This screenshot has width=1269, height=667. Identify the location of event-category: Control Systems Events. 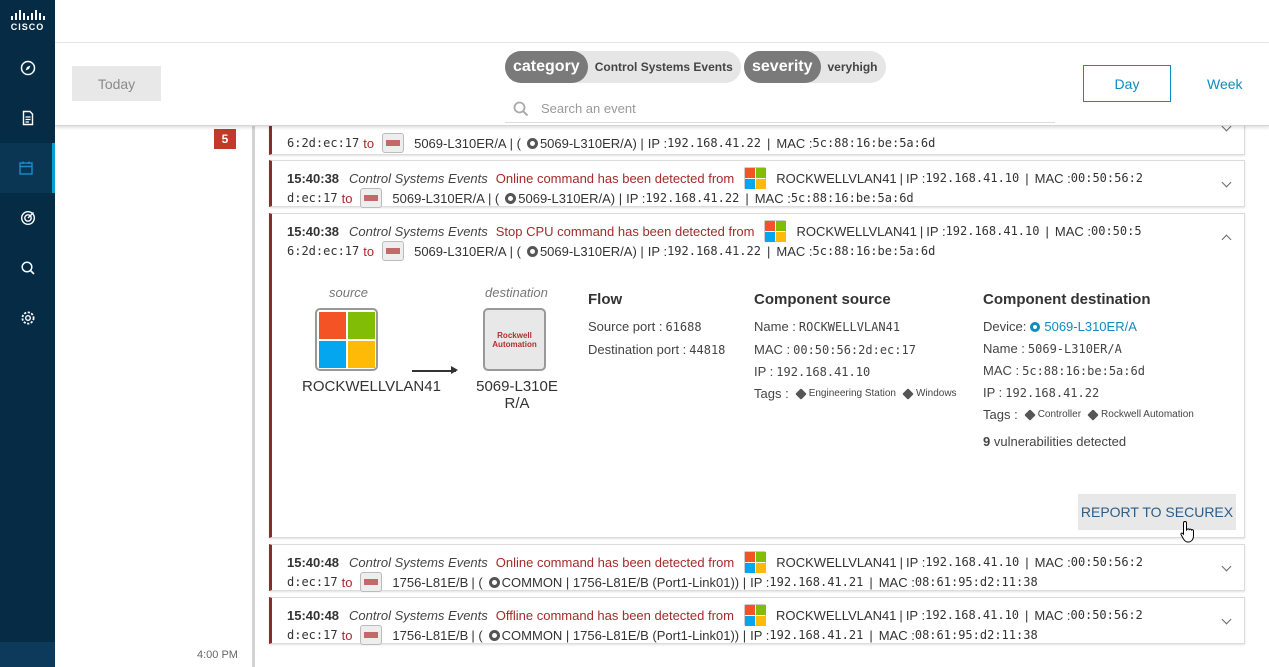
(418, 615).